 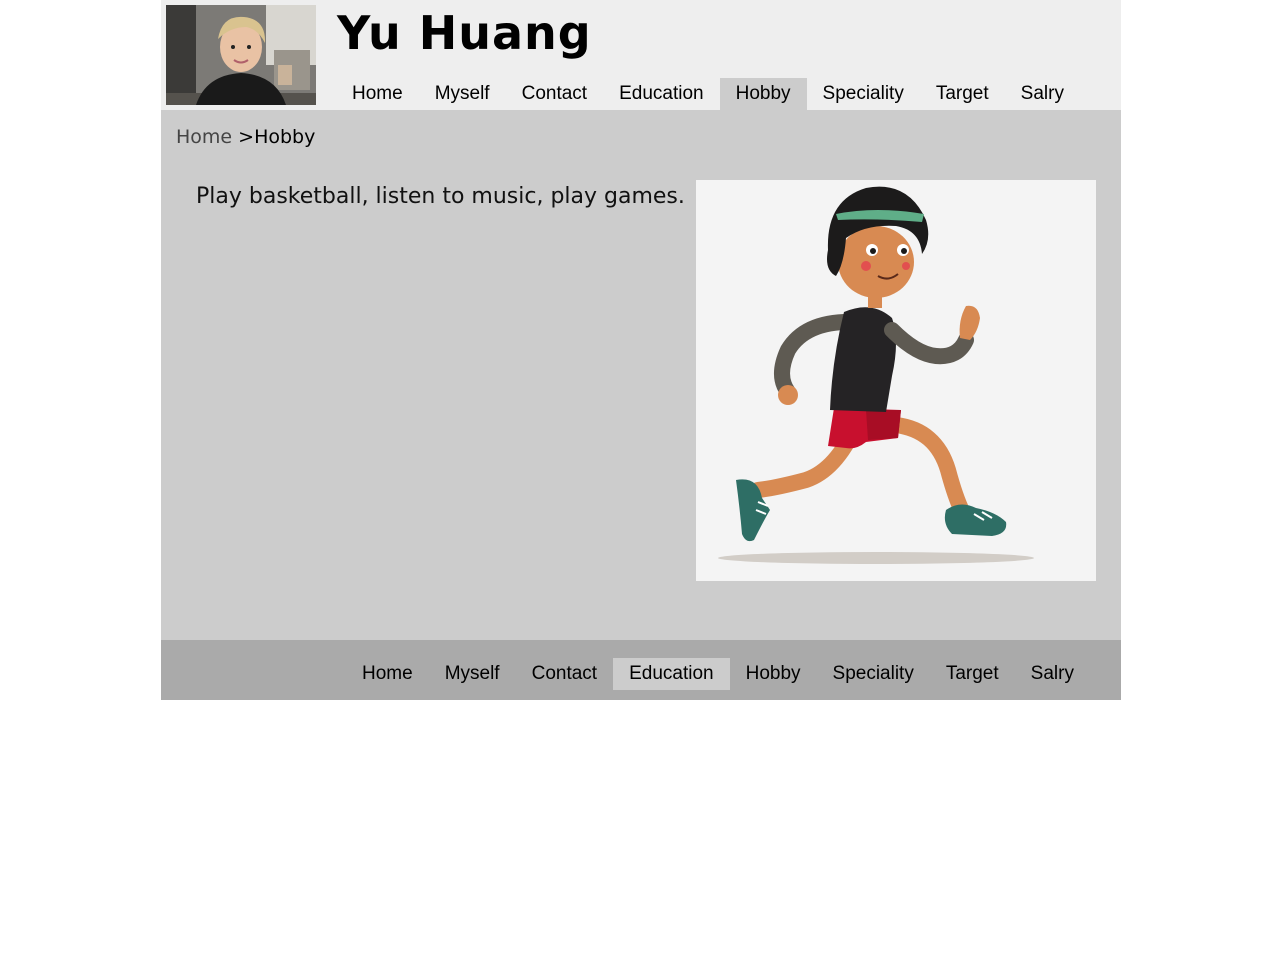 I want to click on breadcrumb-home-link: Home, so click(x=204, y=137).